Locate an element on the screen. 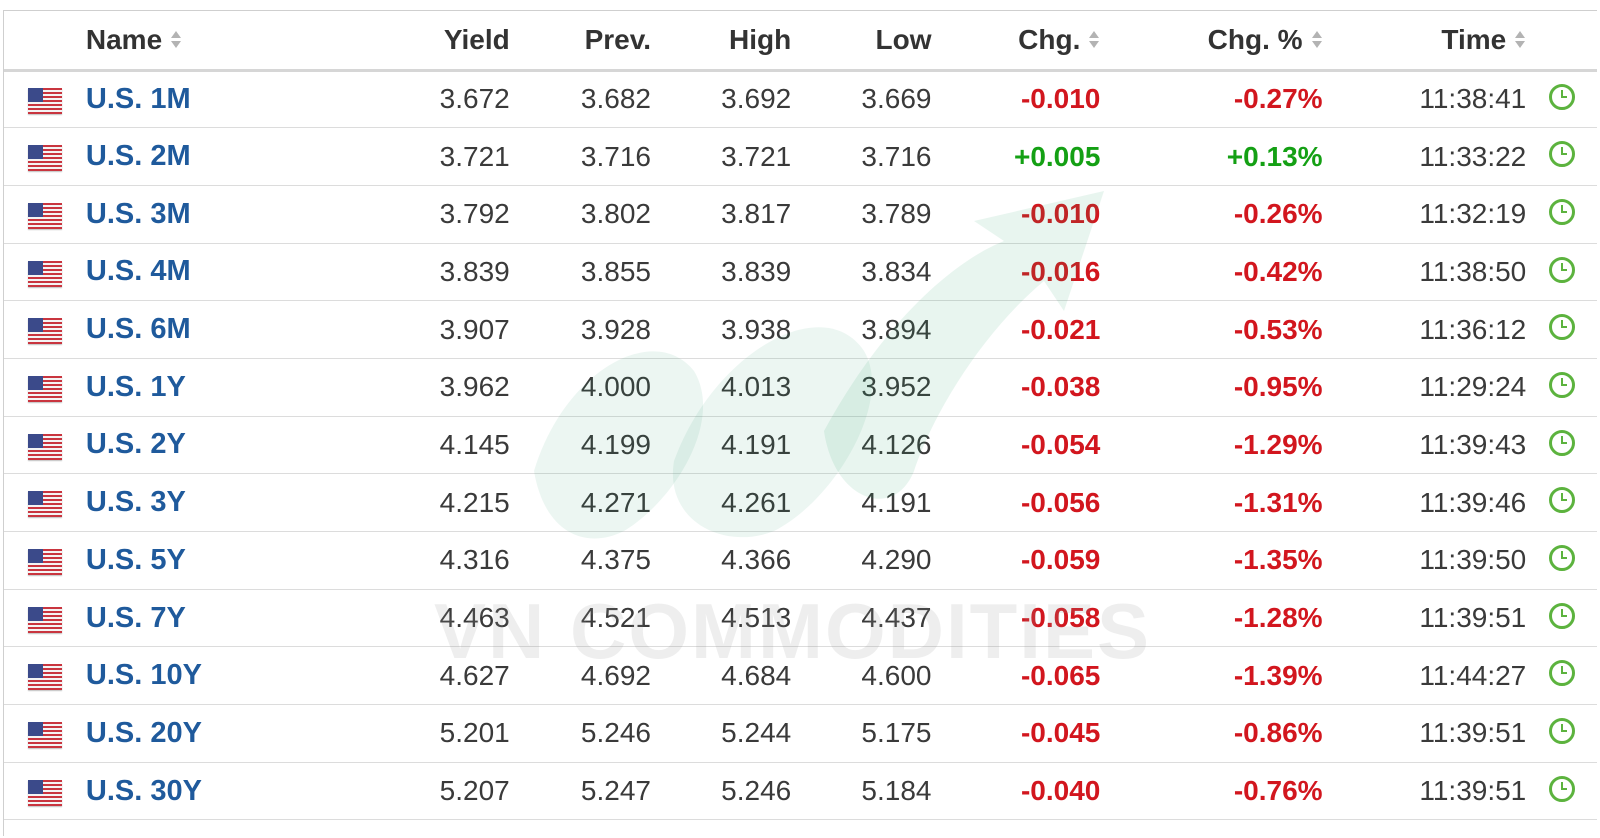 The height and width of the screenshot is (838, 1600). time-cell: 11:38:41 is located at coordinates (1473, 99).